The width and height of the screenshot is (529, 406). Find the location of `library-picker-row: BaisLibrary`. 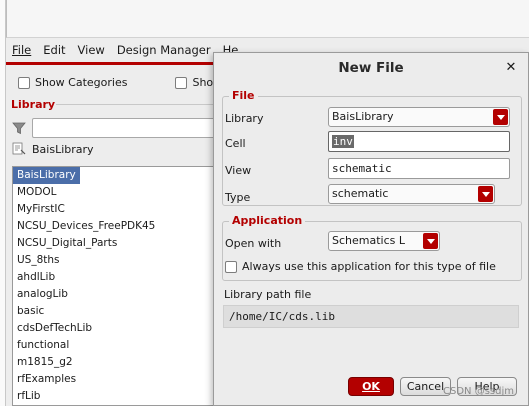

library-picker-row: BaisLibrary is located at coordinates (53, 149).